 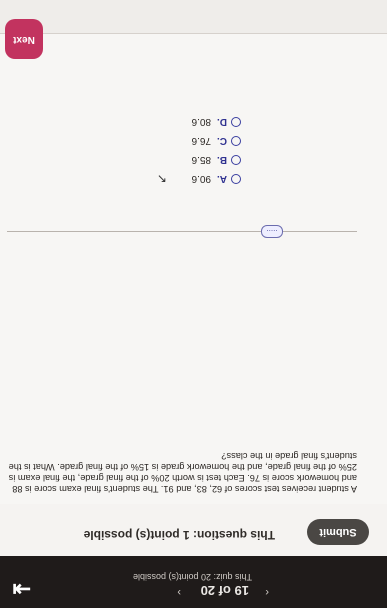 I want to click on option-value: 76.6, so click(x=201, y=140).